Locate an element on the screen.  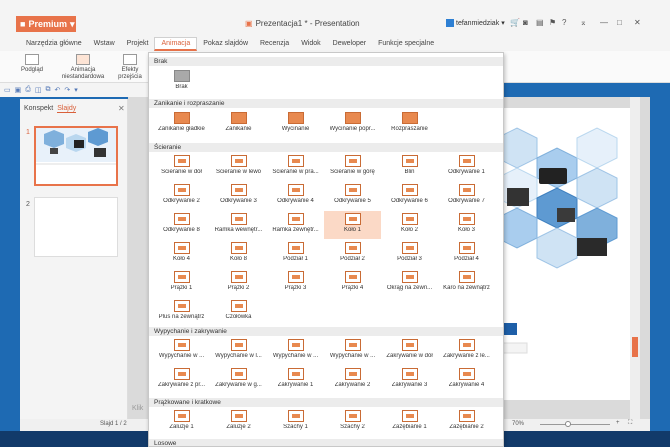
tab-animation: Animacja is located at coordinates (176, 43).